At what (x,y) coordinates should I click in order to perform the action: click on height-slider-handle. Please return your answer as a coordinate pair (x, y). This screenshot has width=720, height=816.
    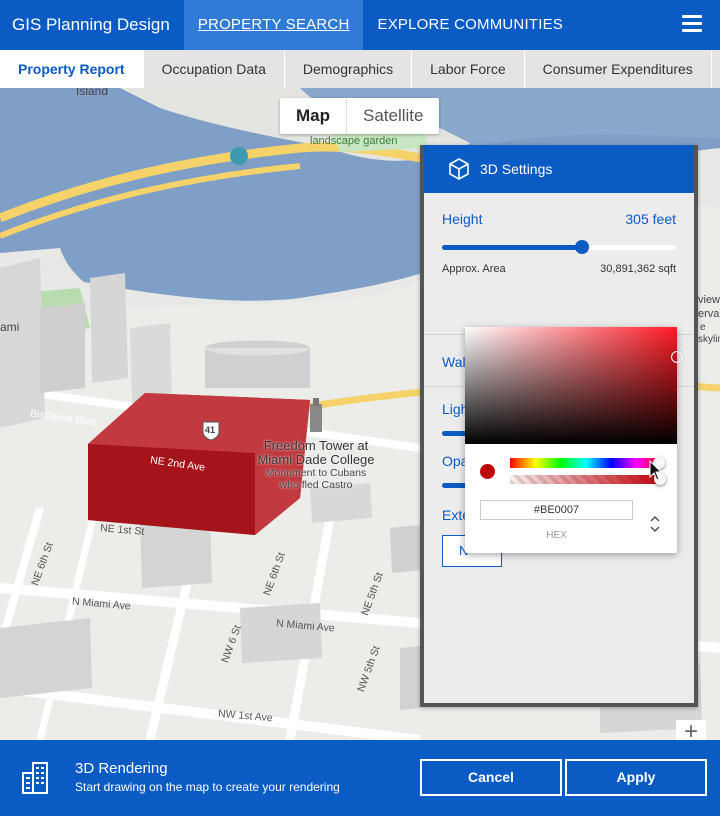
    Looking at the image, I should click on (582, 247).